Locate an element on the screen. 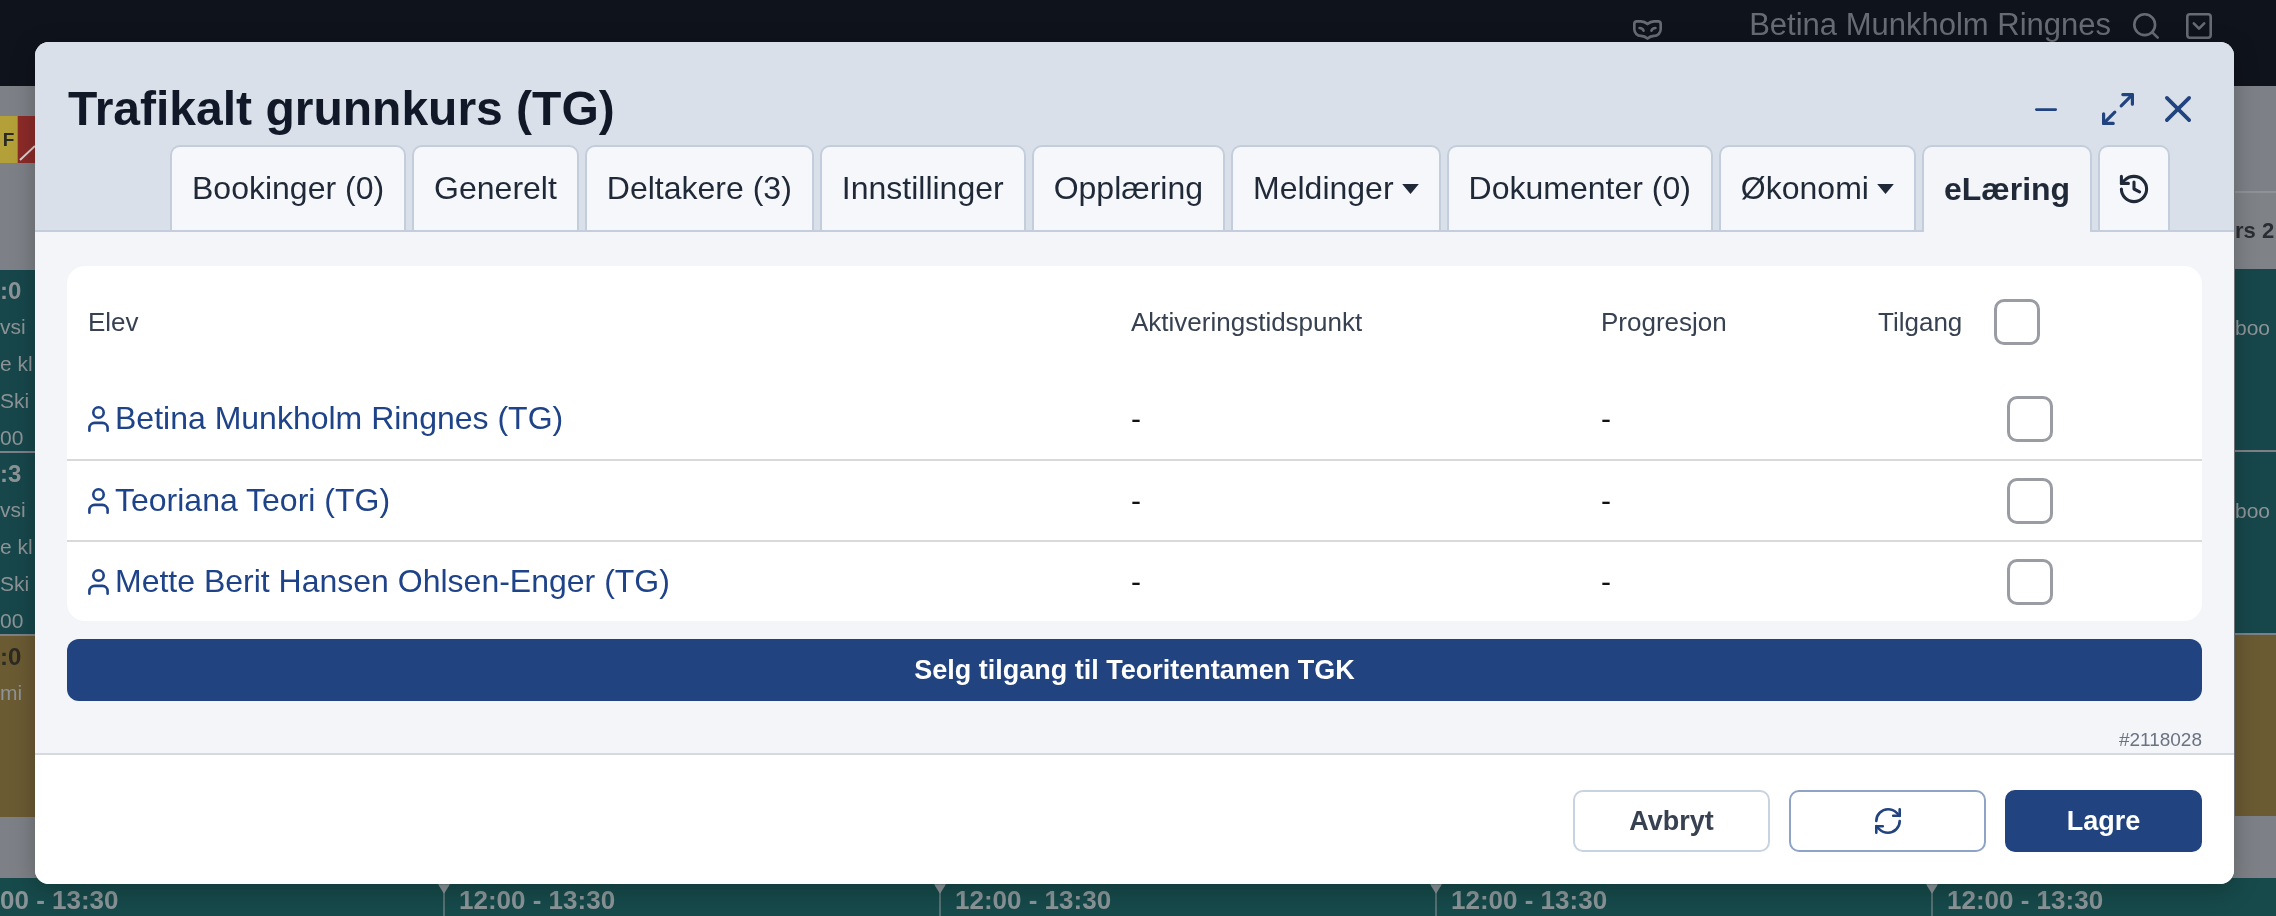  mask-icon is located at coordinates (1648, 30).